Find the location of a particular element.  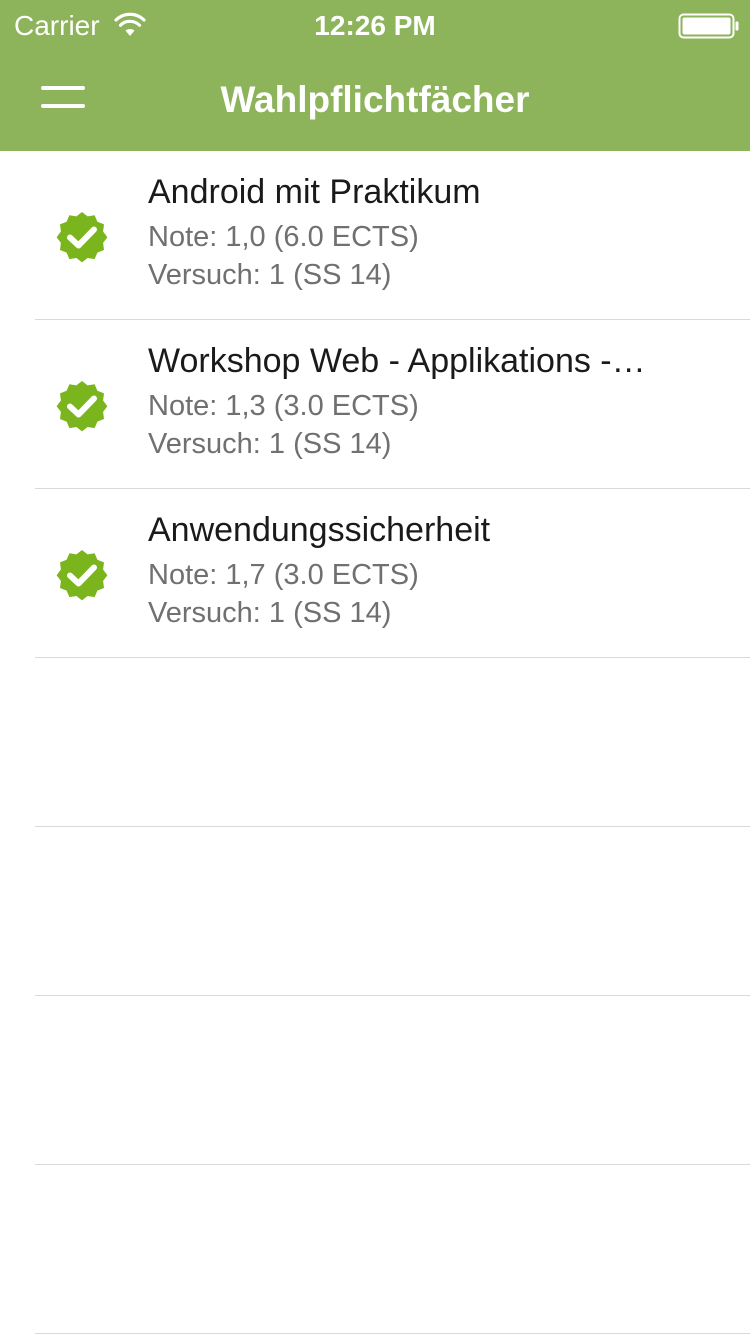

status-bar: Carrier 12:26 PM is located at coordinates (375, 26).